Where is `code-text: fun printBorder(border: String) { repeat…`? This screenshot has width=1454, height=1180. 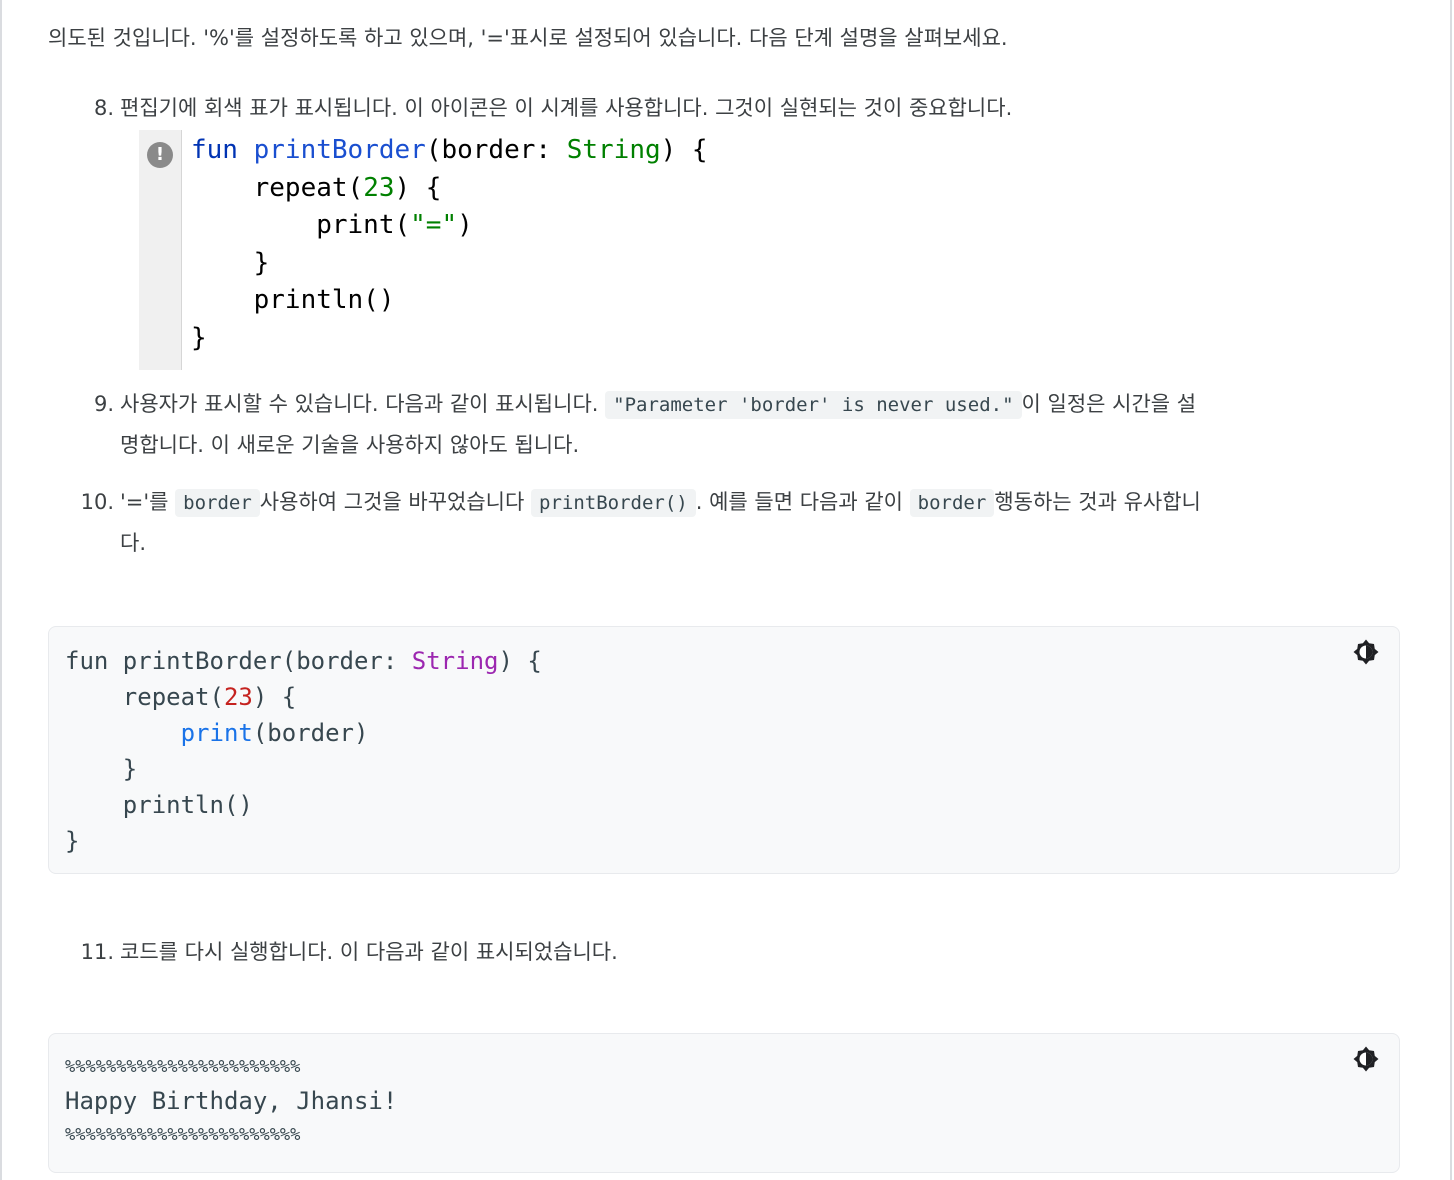 code-text: fun printBorder(border: String) { repeat… is located at coordinates (303, 751).